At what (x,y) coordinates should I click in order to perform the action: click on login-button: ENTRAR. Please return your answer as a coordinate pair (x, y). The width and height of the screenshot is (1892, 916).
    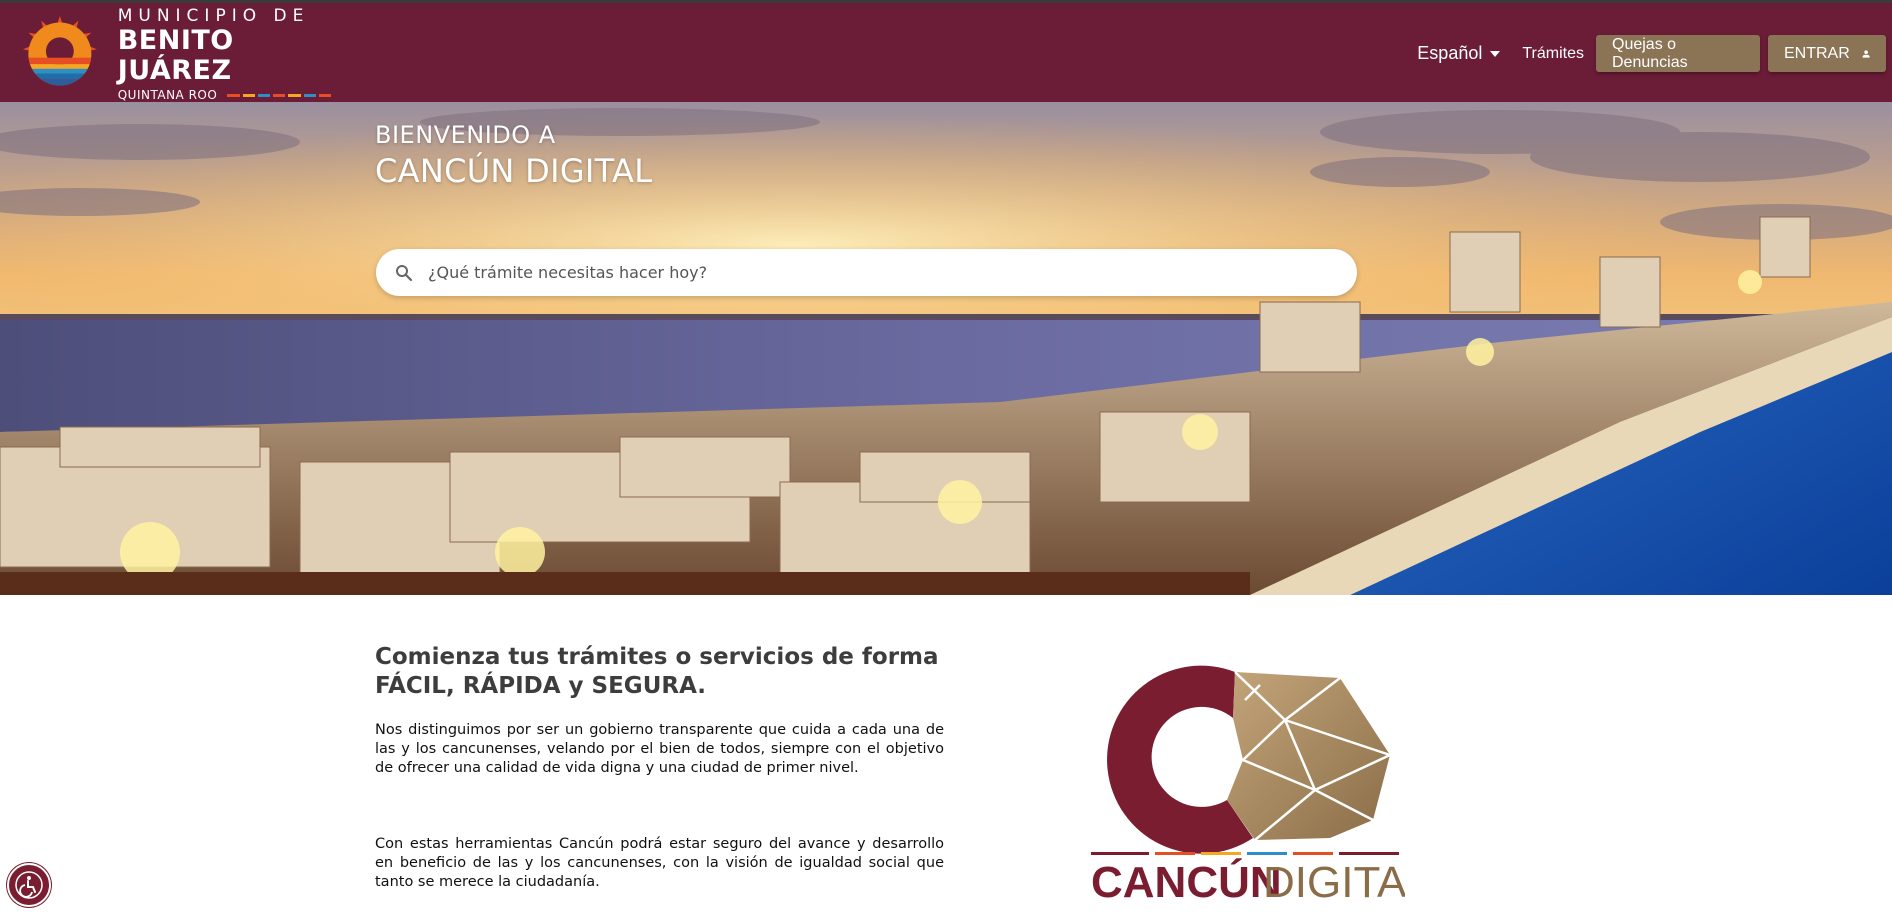
    Looking at the image, I should click on (1827, 53).